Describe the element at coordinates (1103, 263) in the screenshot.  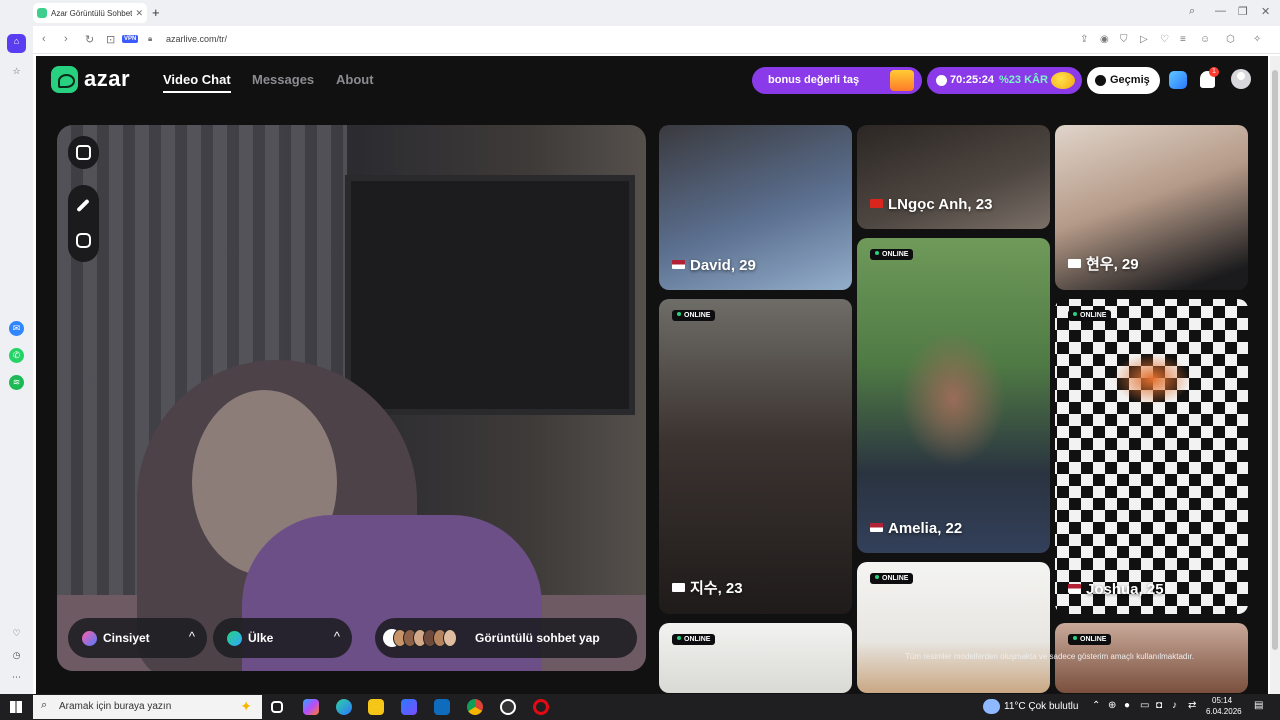
I see `profile-name: 현우, 29` at that location.